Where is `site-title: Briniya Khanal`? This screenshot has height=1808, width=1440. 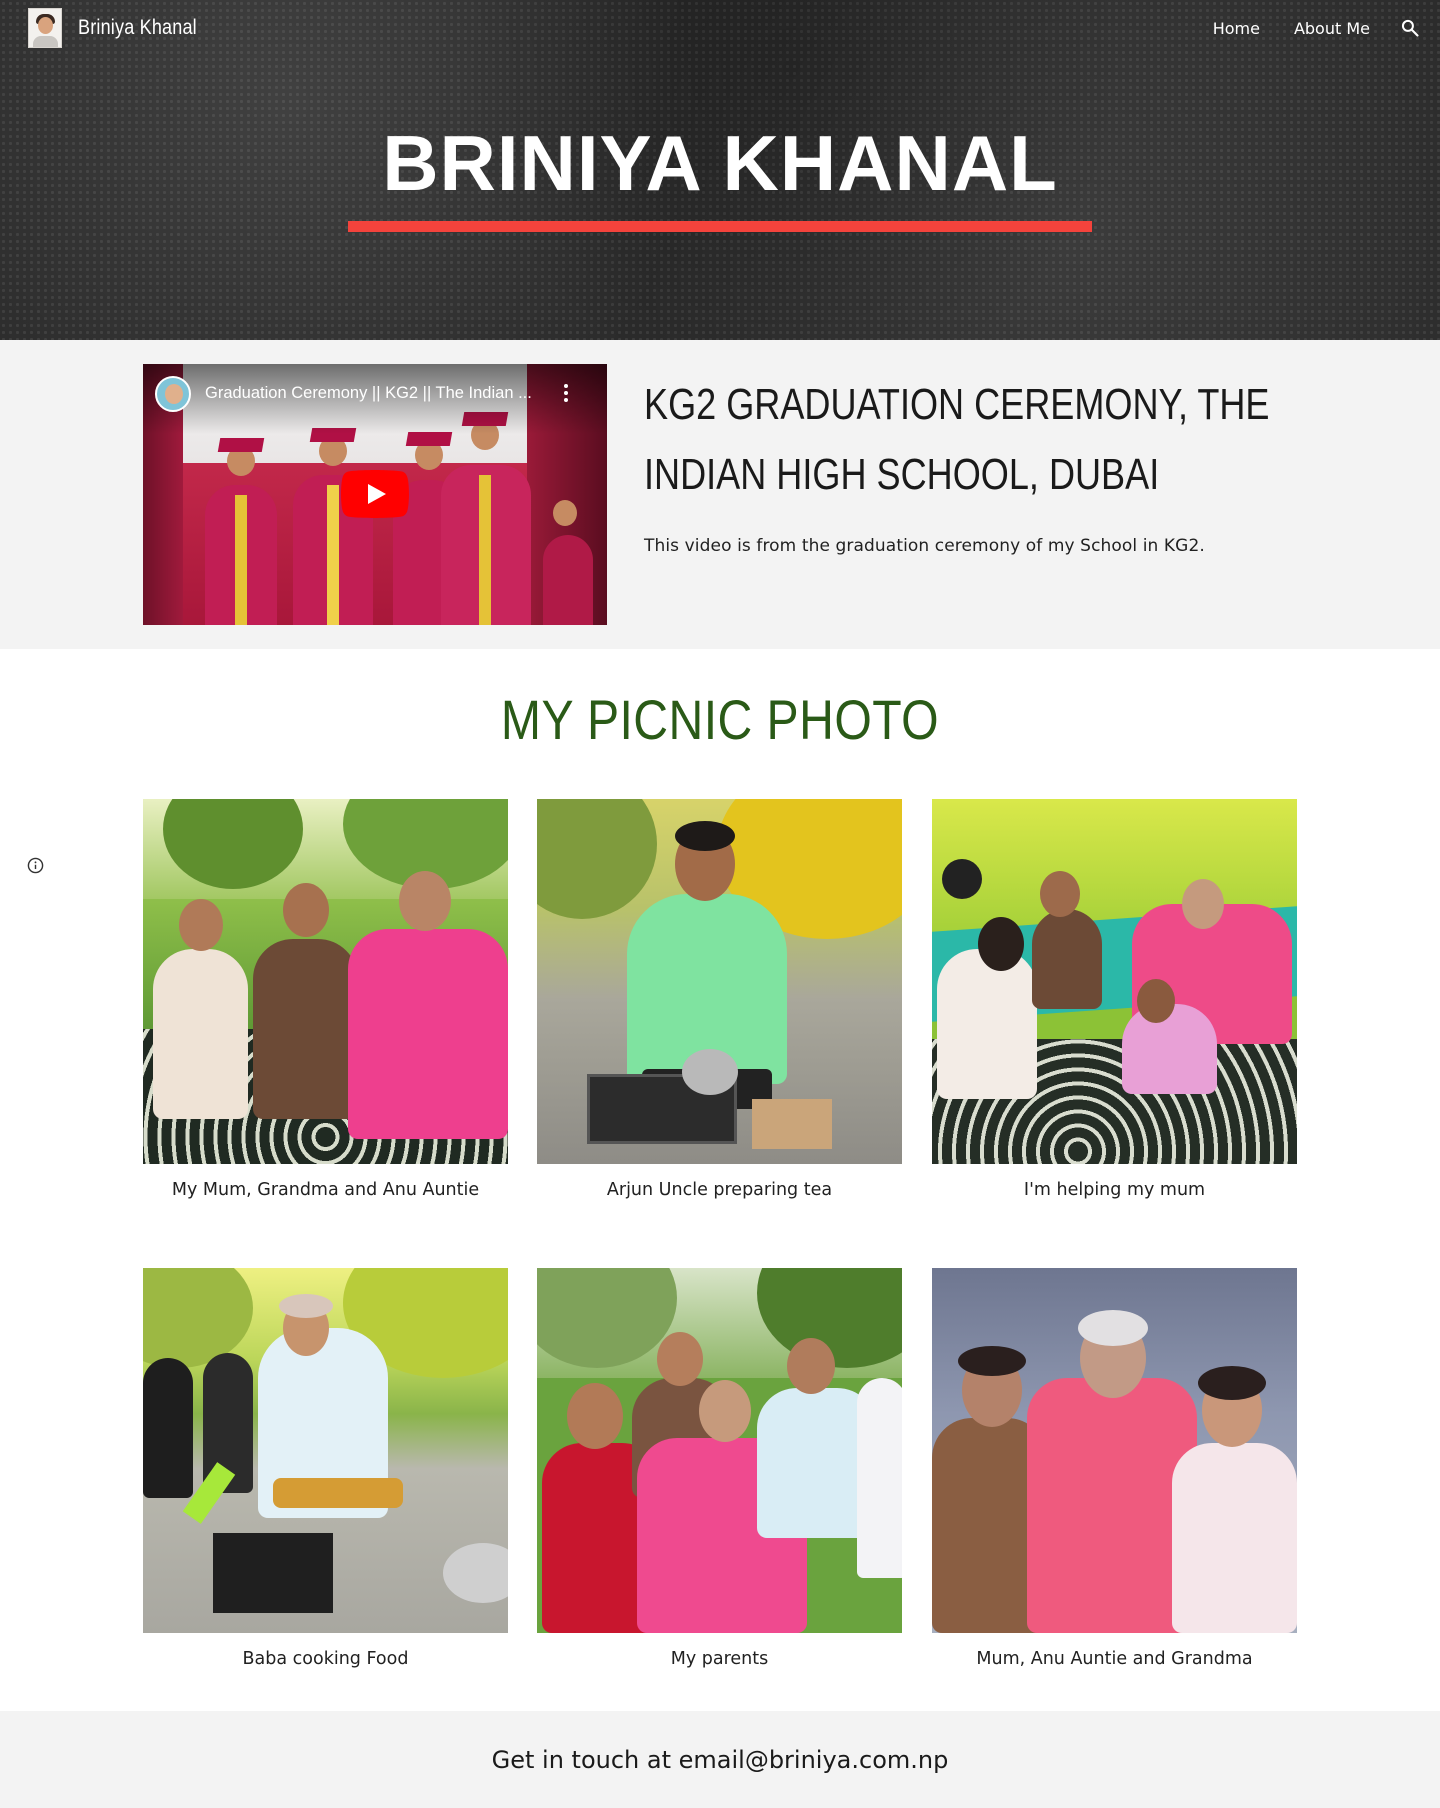
site-title: Briniya Khanal is located at coordinates (137, 28).